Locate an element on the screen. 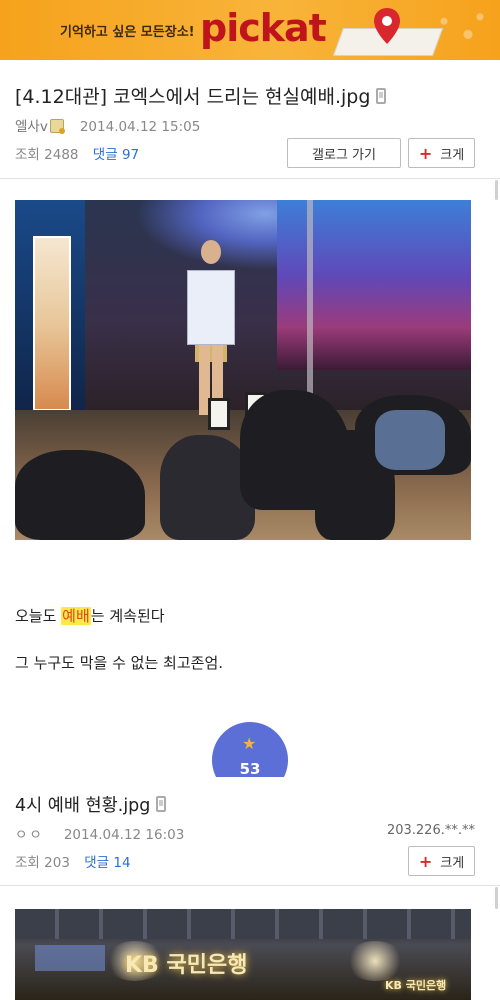  badge-mask is located at coordinates (250, 792).